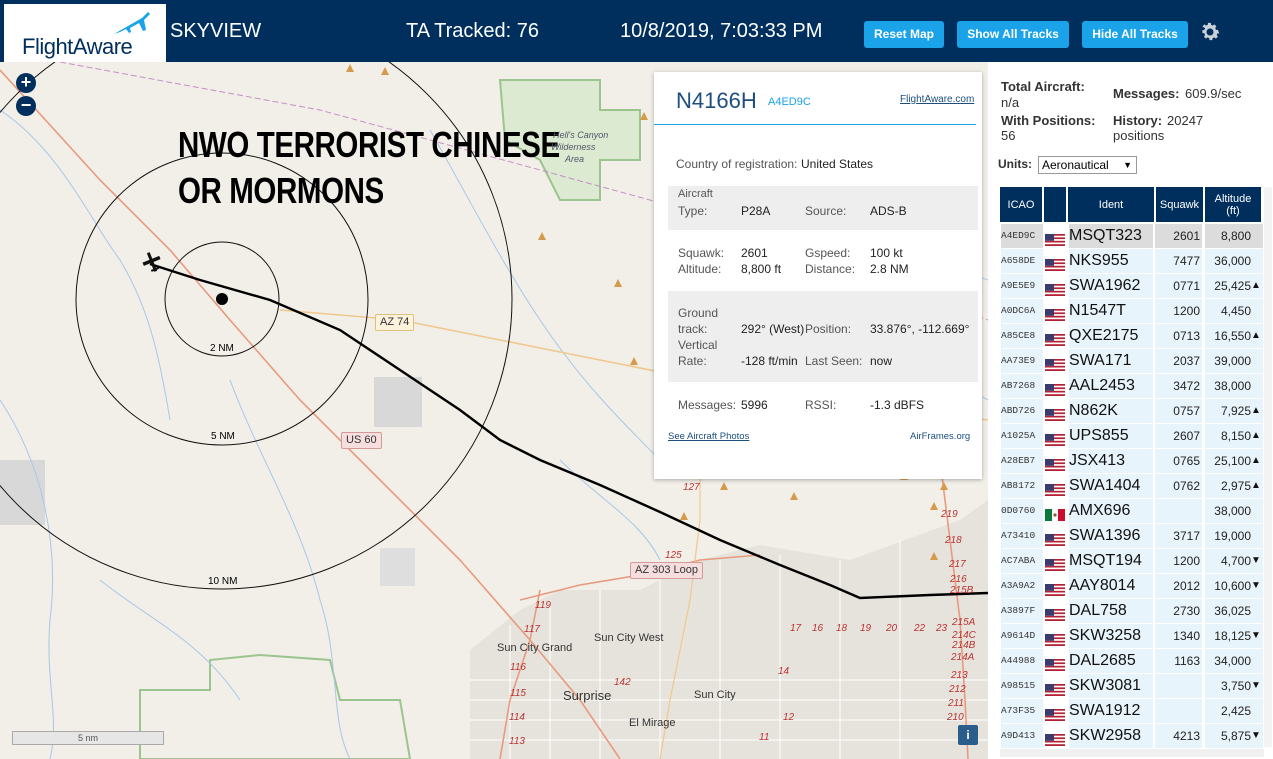 The width and height of the screenshot is (1273, 759). What do you see at coordinates (1043, 86) in the screenshot?
I see `total-aircraft-label: Total Aircraft:` at bounding box center [1043, 86].